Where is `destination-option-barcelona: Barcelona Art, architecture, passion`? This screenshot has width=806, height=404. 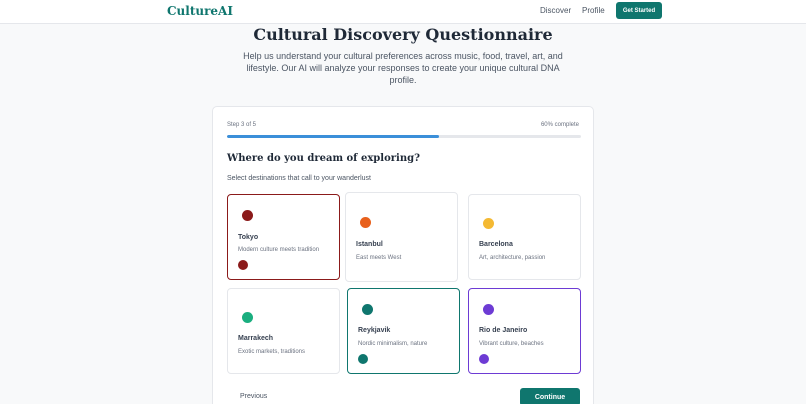 destination-option-barcelona: Barcelona Art, architecture, passion is located at coordinates (524, 237).